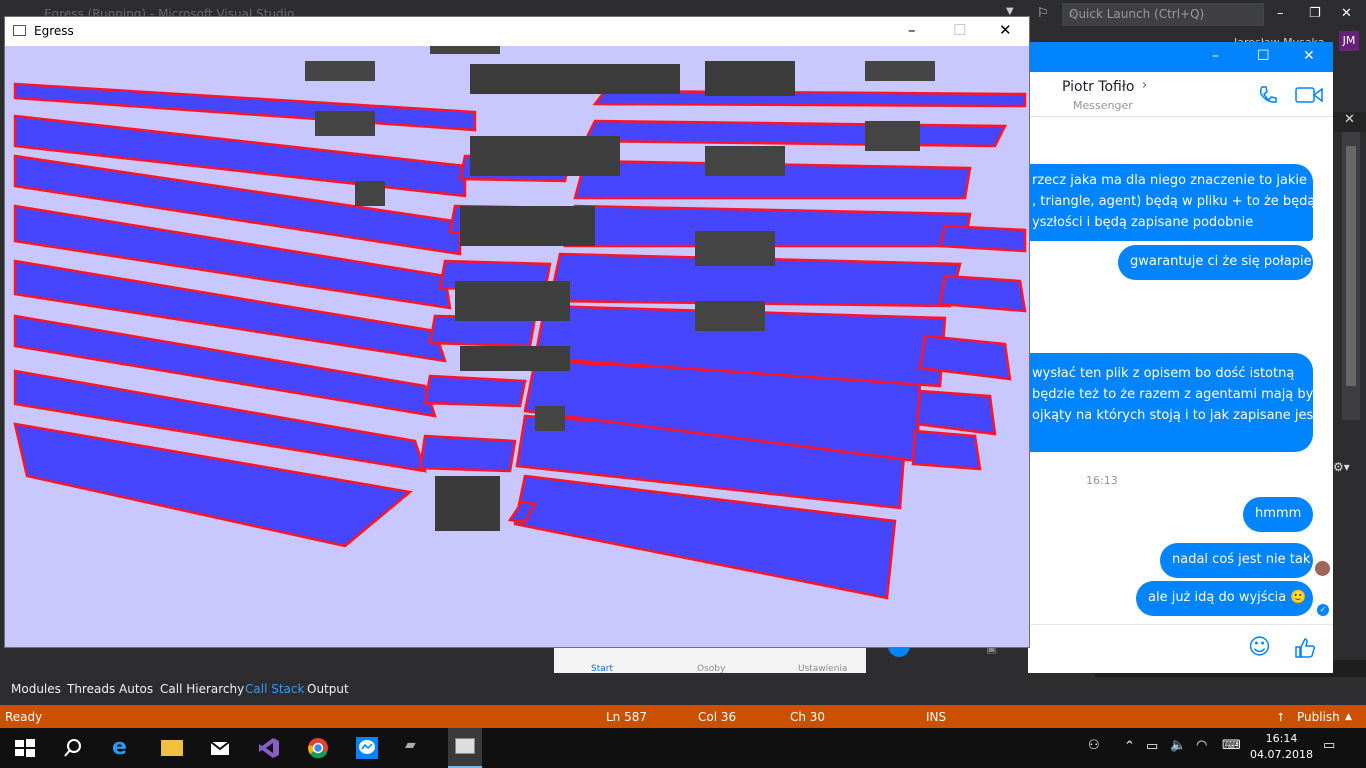 This screenshot has height=768, width=1366. Describe the element at coordinates (24, 717) in the screenshot. I see `status-ready: Ready` at that location.